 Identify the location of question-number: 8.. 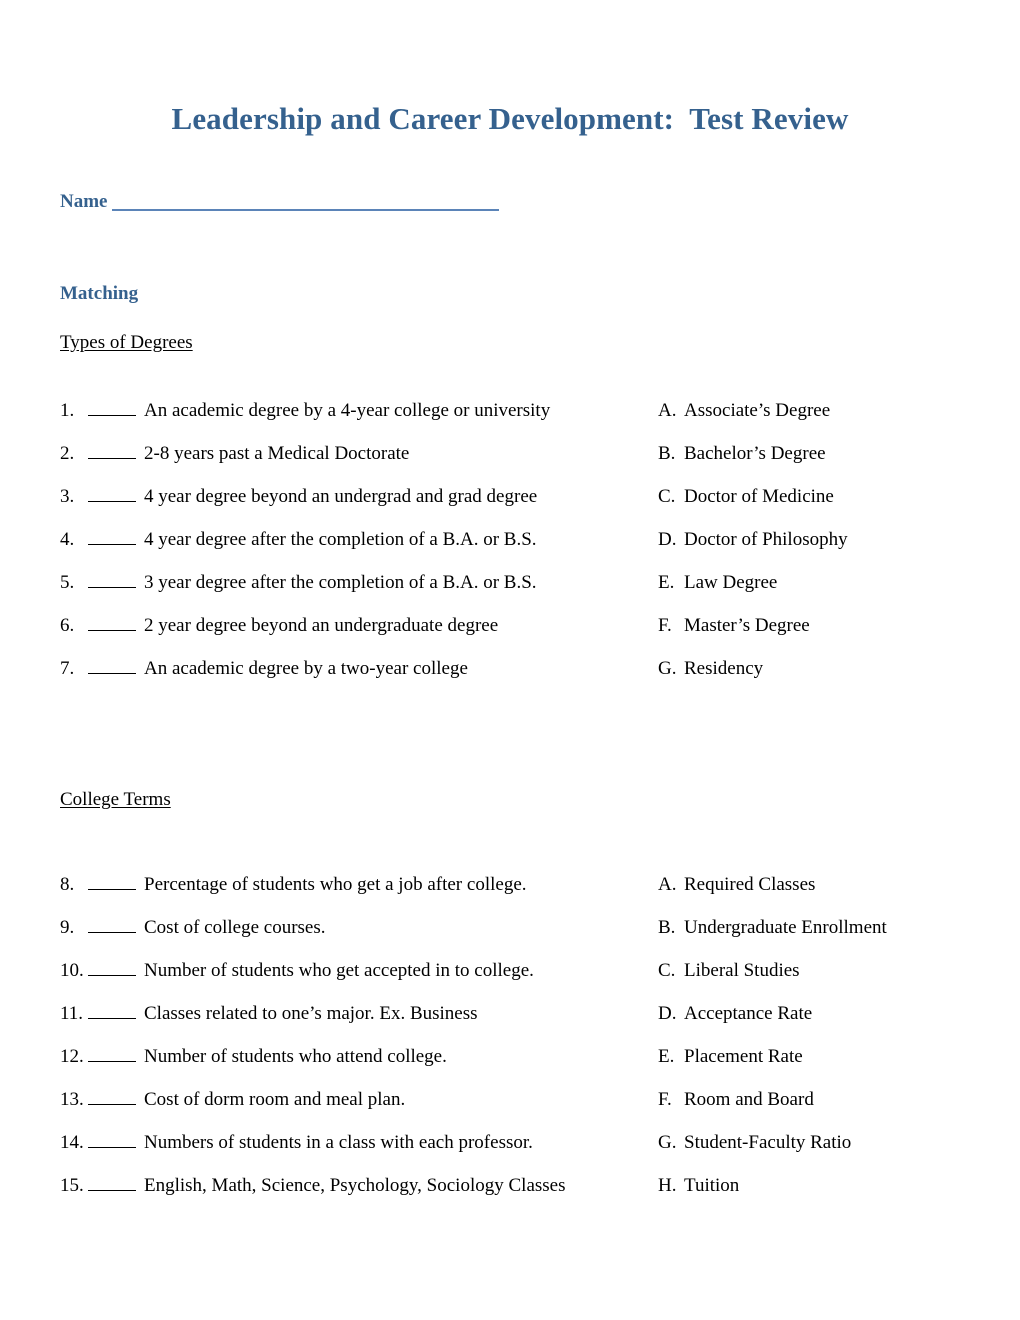
(67, 884).